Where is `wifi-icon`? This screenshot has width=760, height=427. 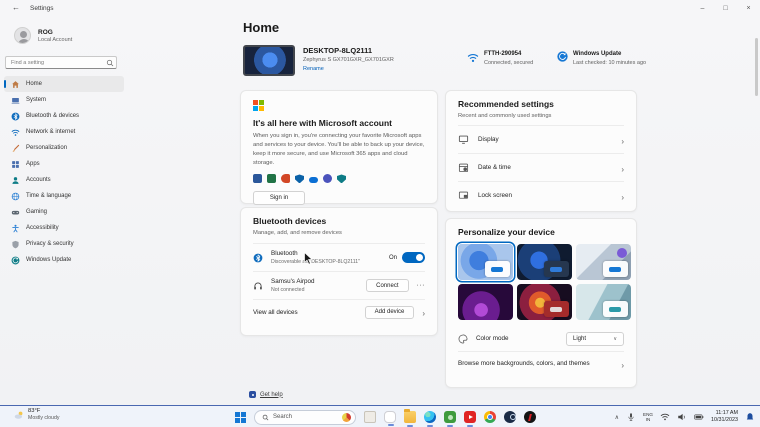 wifi-icon is located at coordinates (665, 417).